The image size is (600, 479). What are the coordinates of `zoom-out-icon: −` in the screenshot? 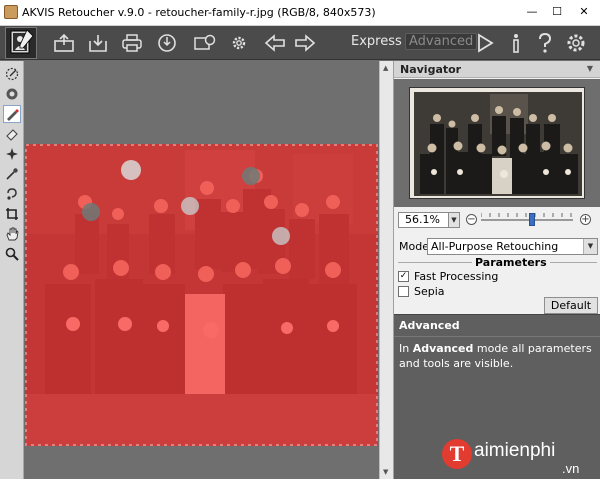 It's located at (471, 219).